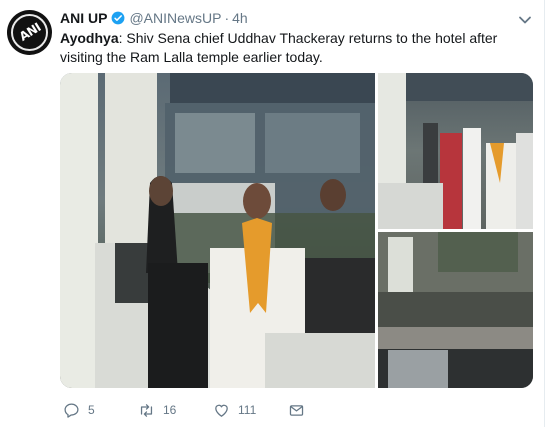 Image resolution: width=547 pixels, height=427 pixels. Describe the element at coordinates (270, 410) in the screenshot. I see `tweet-actions: 5 16 111` at that location.